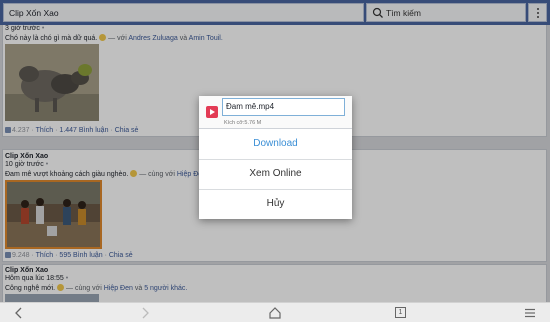  I want to click on watch-online-button: Xem Online, so click(275, 174).